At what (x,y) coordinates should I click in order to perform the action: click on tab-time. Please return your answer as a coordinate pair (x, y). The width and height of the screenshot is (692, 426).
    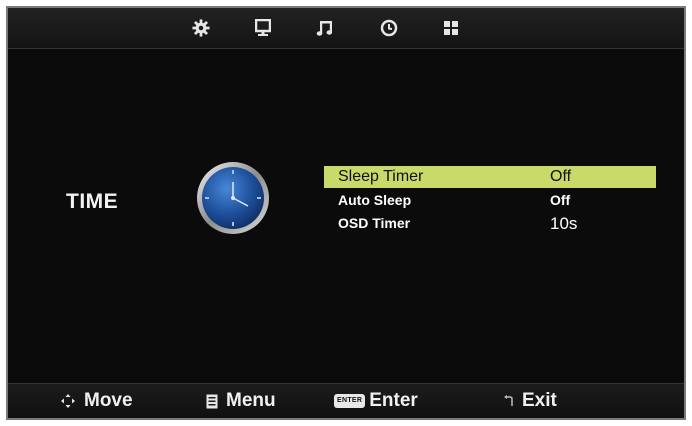
    Looking at the image, I should click on (389, 28).